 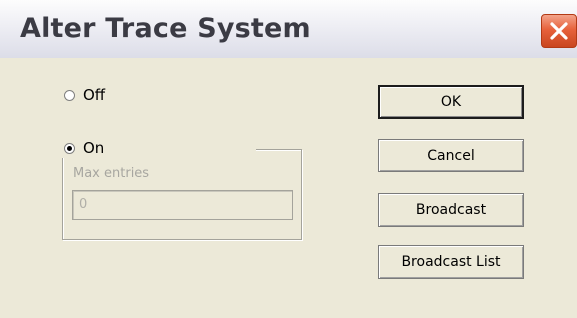 I want to click on dialog-title: Alter Trace System, so click(x=165, y=28).